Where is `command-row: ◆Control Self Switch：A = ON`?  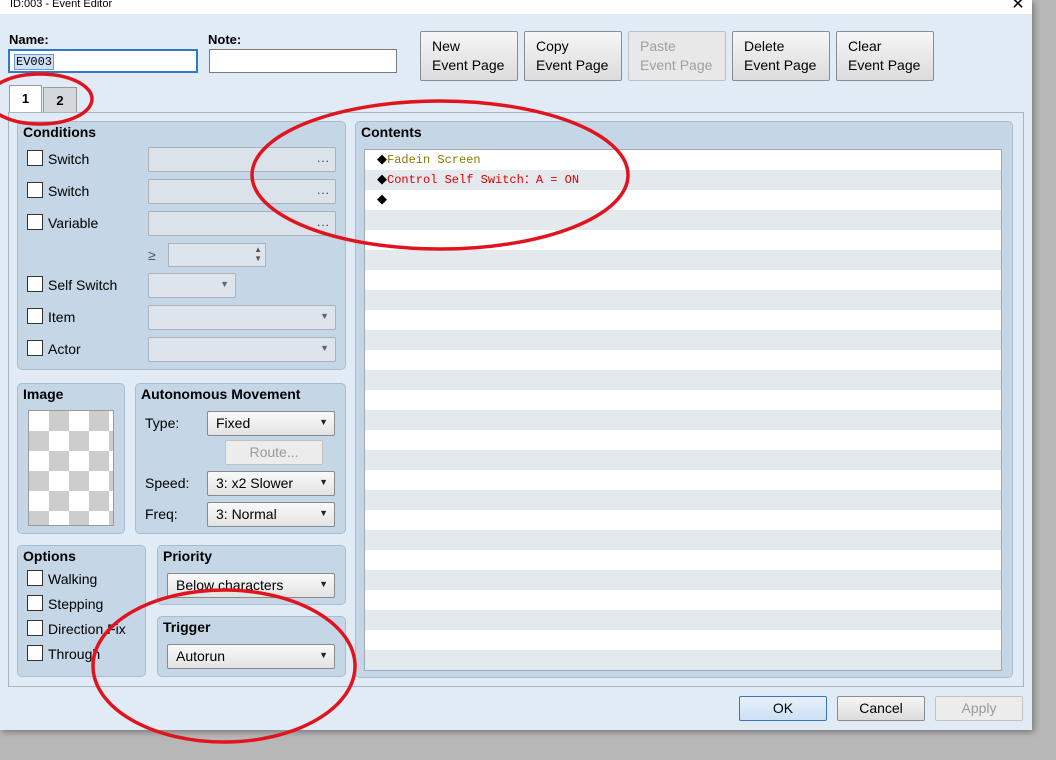 command-row: ◆Control Self Switch：A = ON is located at coordinates (478, 180).